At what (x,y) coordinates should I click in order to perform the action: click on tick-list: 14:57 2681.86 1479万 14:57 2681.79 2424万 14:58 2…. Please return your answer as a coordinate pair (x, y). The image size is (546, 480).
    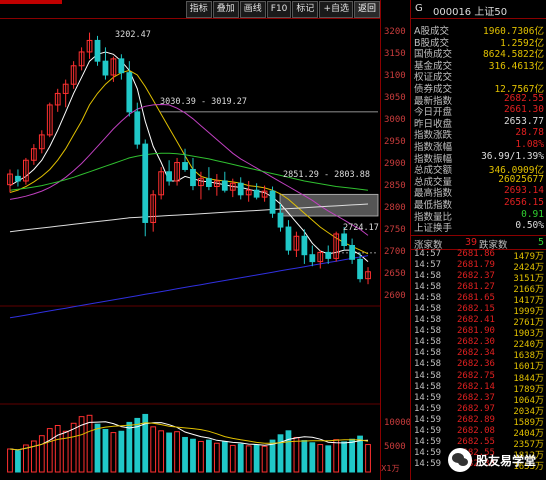
    Looking at the image, I should click on (478, 360).